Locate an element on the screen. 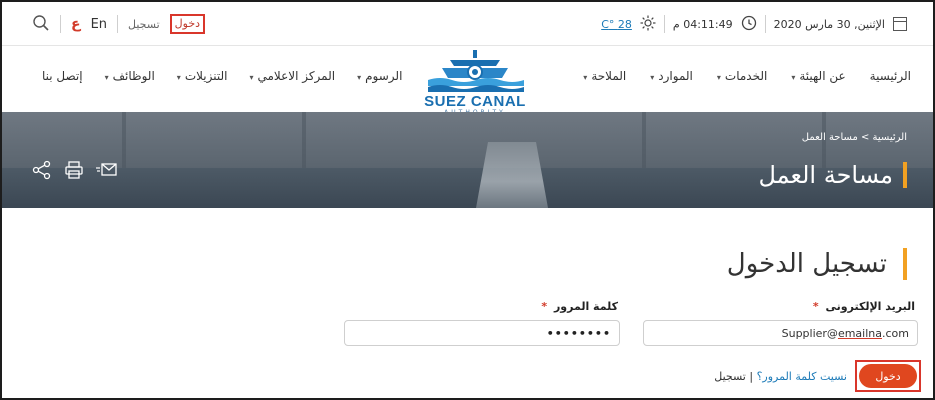 Image resolution: width=935 pixels, height=400 pixels. search-icon is located at coordinates (41, 24).